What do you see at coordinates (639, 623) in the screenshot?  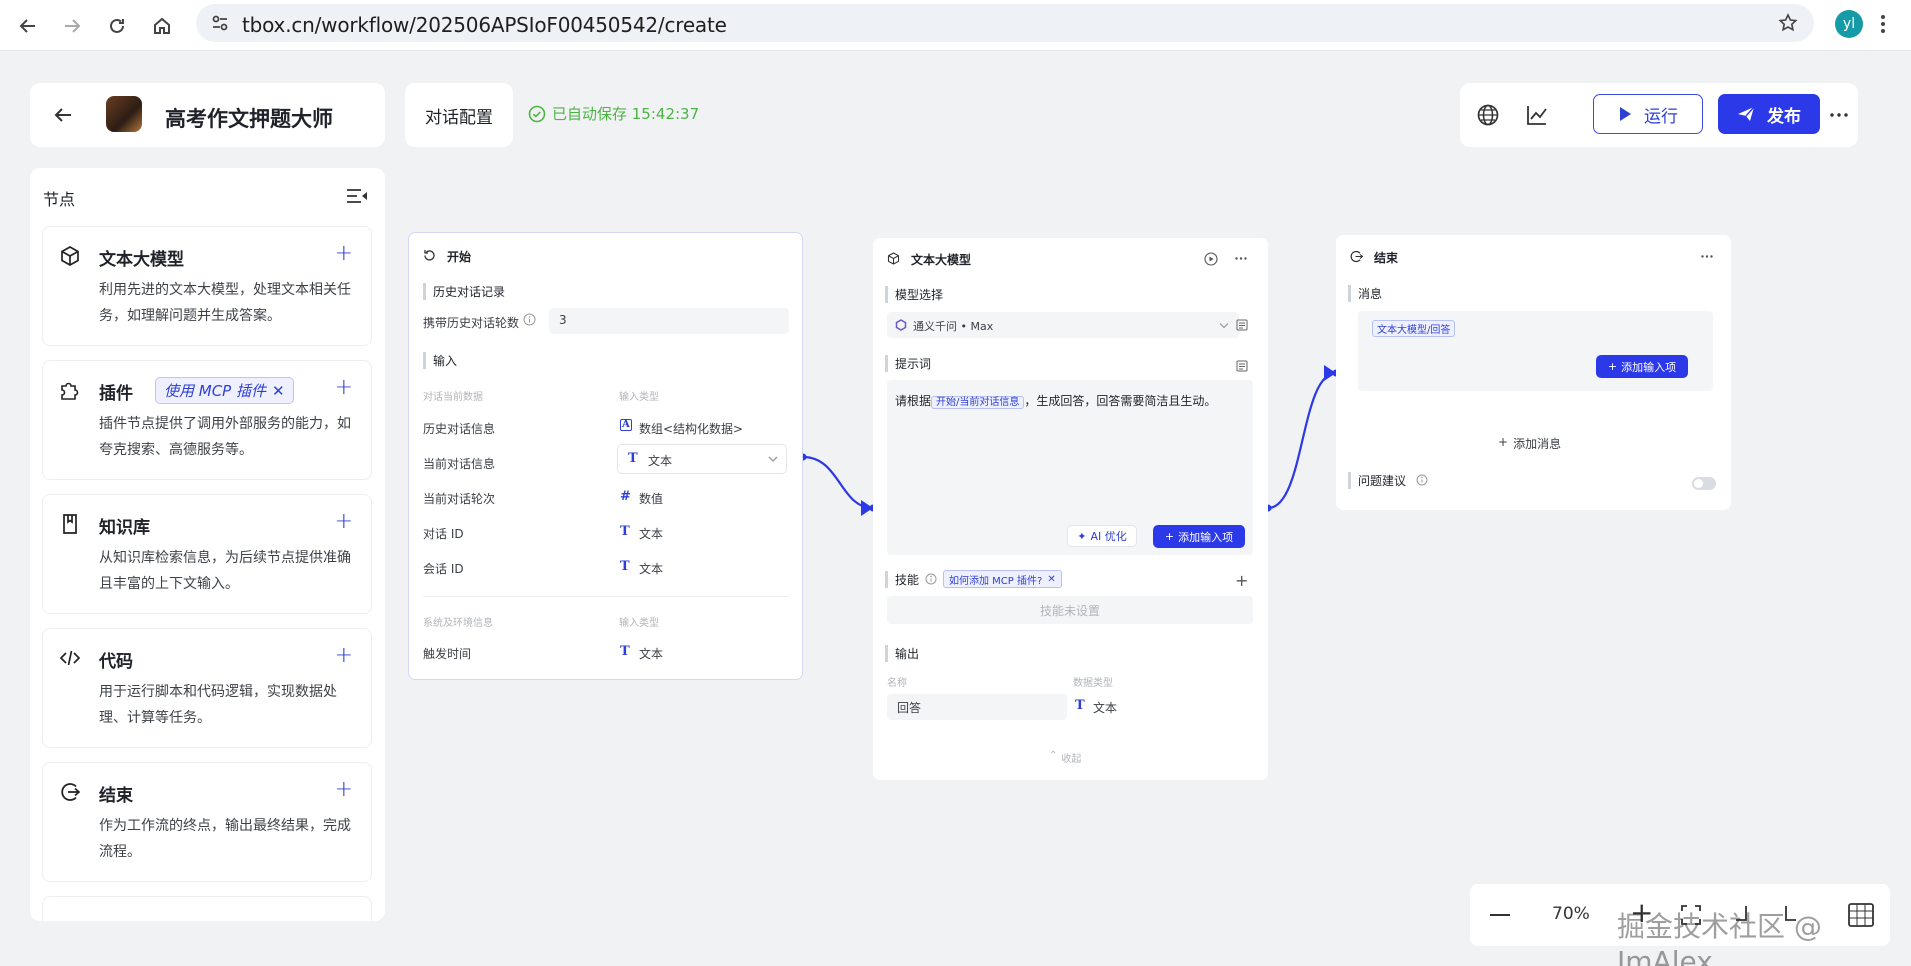 I see `sys-col-type-header: 输入类型` at bounding box center [639, 623].